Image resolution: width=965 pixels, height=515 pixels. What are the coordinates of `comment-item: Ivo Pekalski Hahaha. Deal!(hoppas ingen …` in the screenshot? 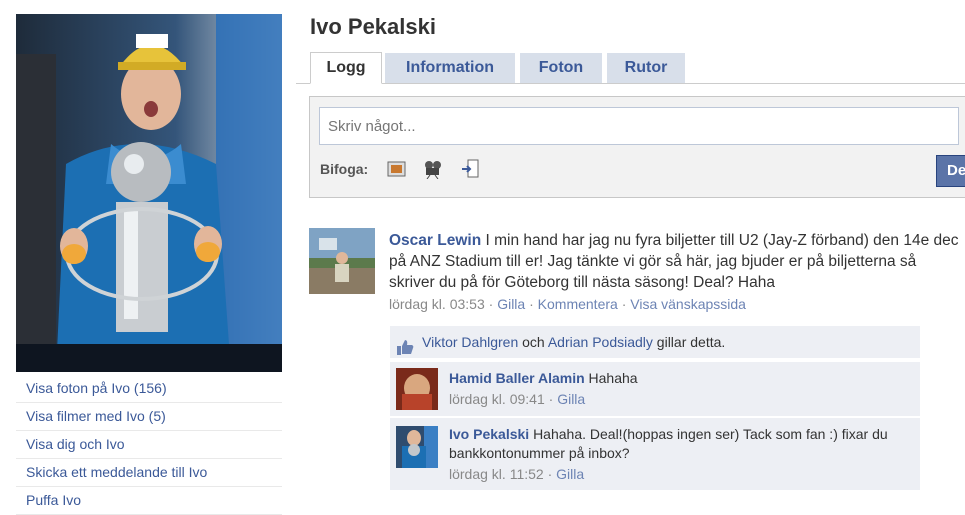 It's located at (655, 454).